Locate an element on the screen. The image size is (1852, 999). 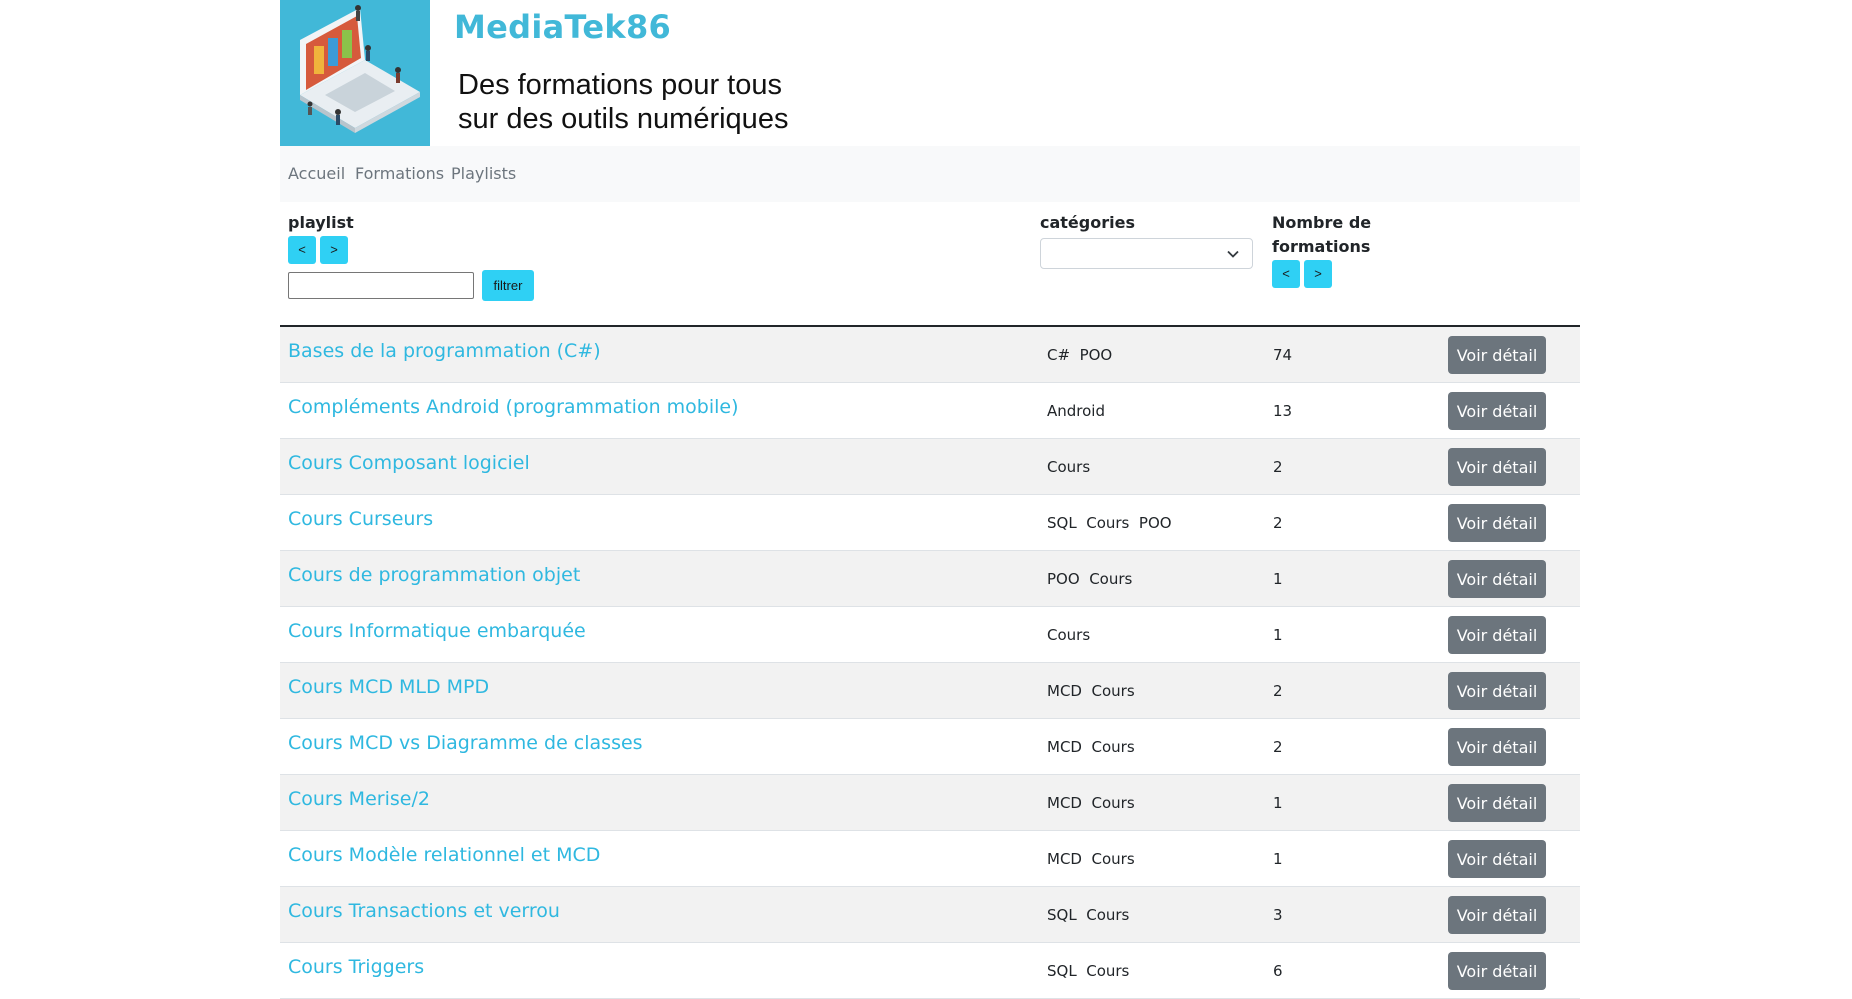
playlist-name-link: Bases de la programmation (C#) is located at coordinates (444, 351).